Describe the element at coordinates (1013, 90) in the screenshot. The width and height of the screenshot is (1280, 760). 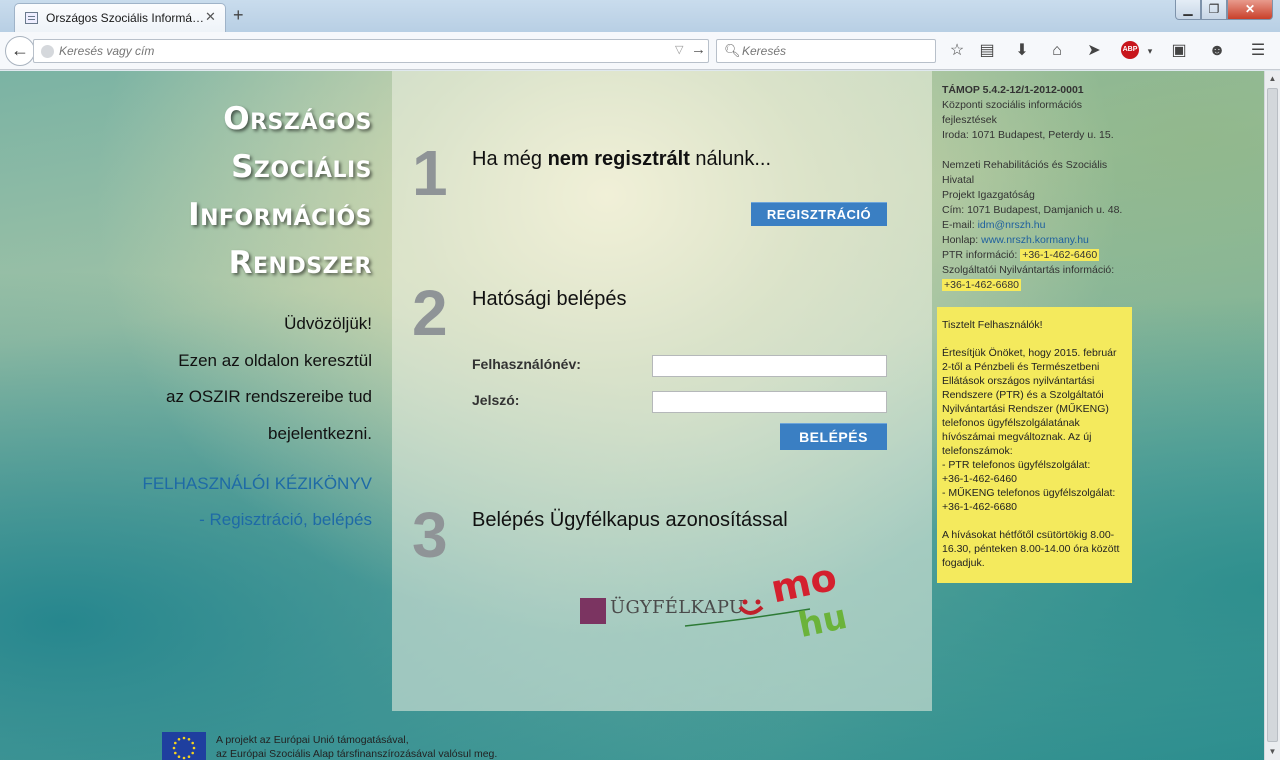
I see `project-code: TÁMOP 5.4.2-12/1-2012-0001` at that location.